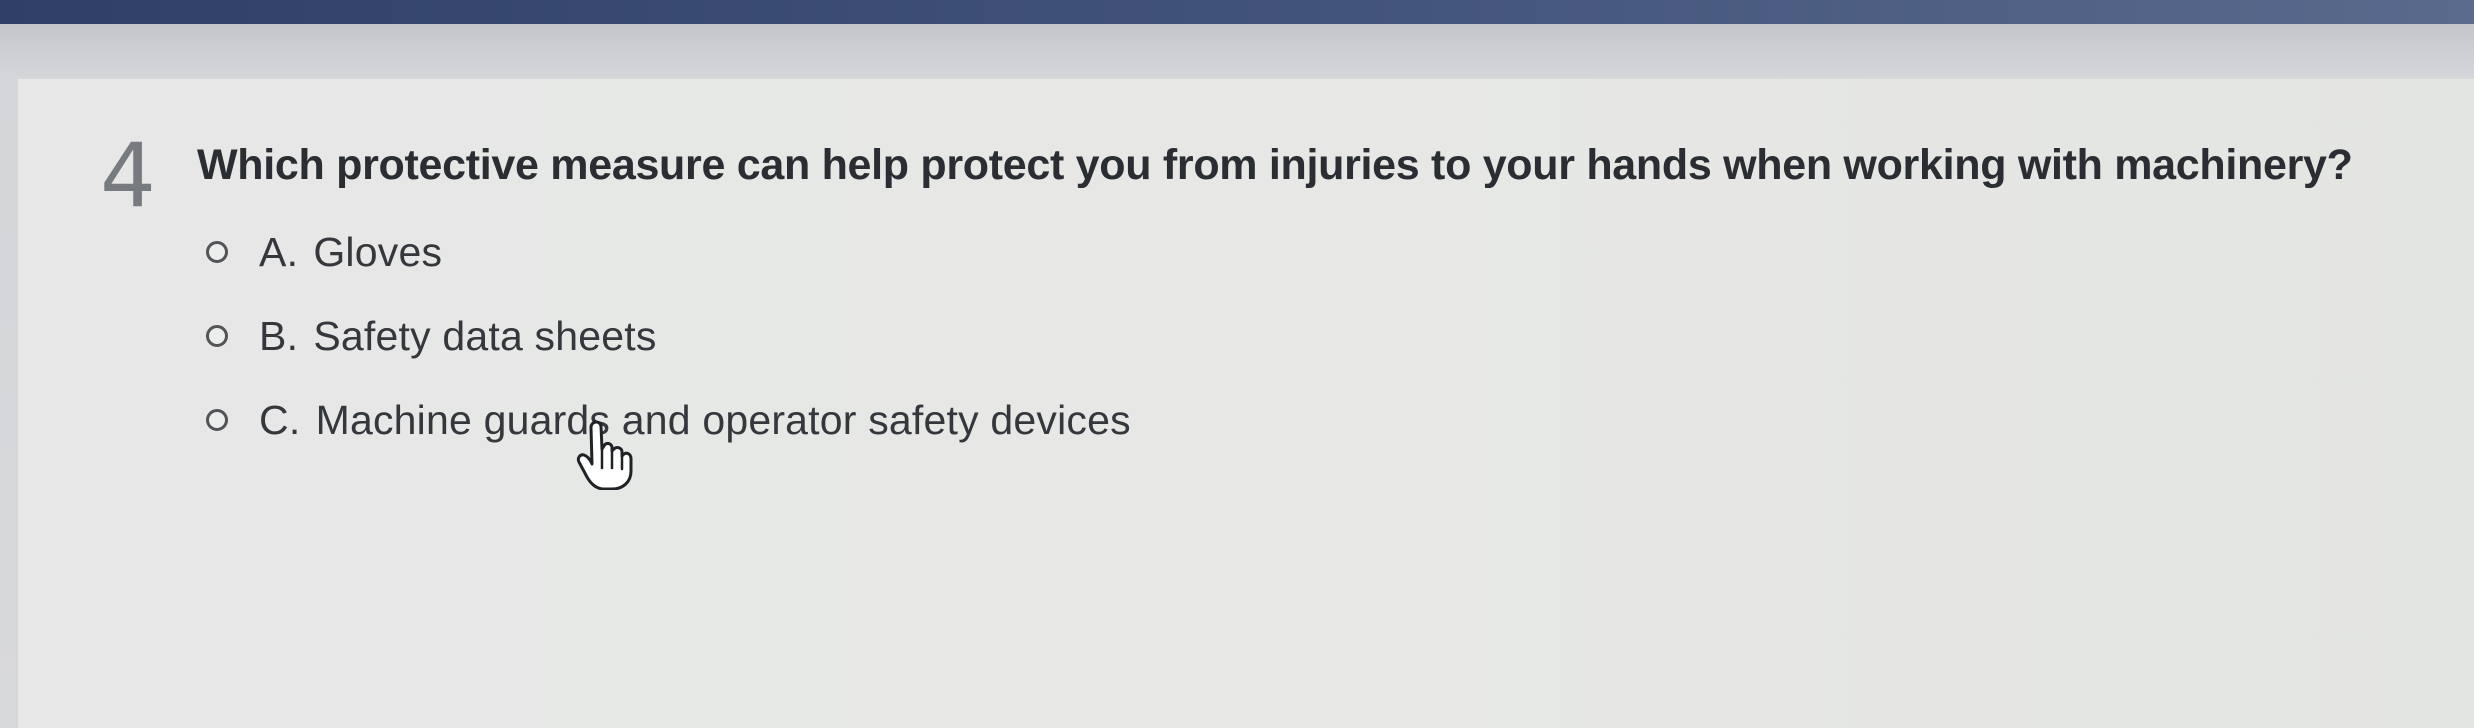 Image resolution: width=2474 pixels, height=728 pixels. I want to click on option-a-letter: A., so click(279, 251).